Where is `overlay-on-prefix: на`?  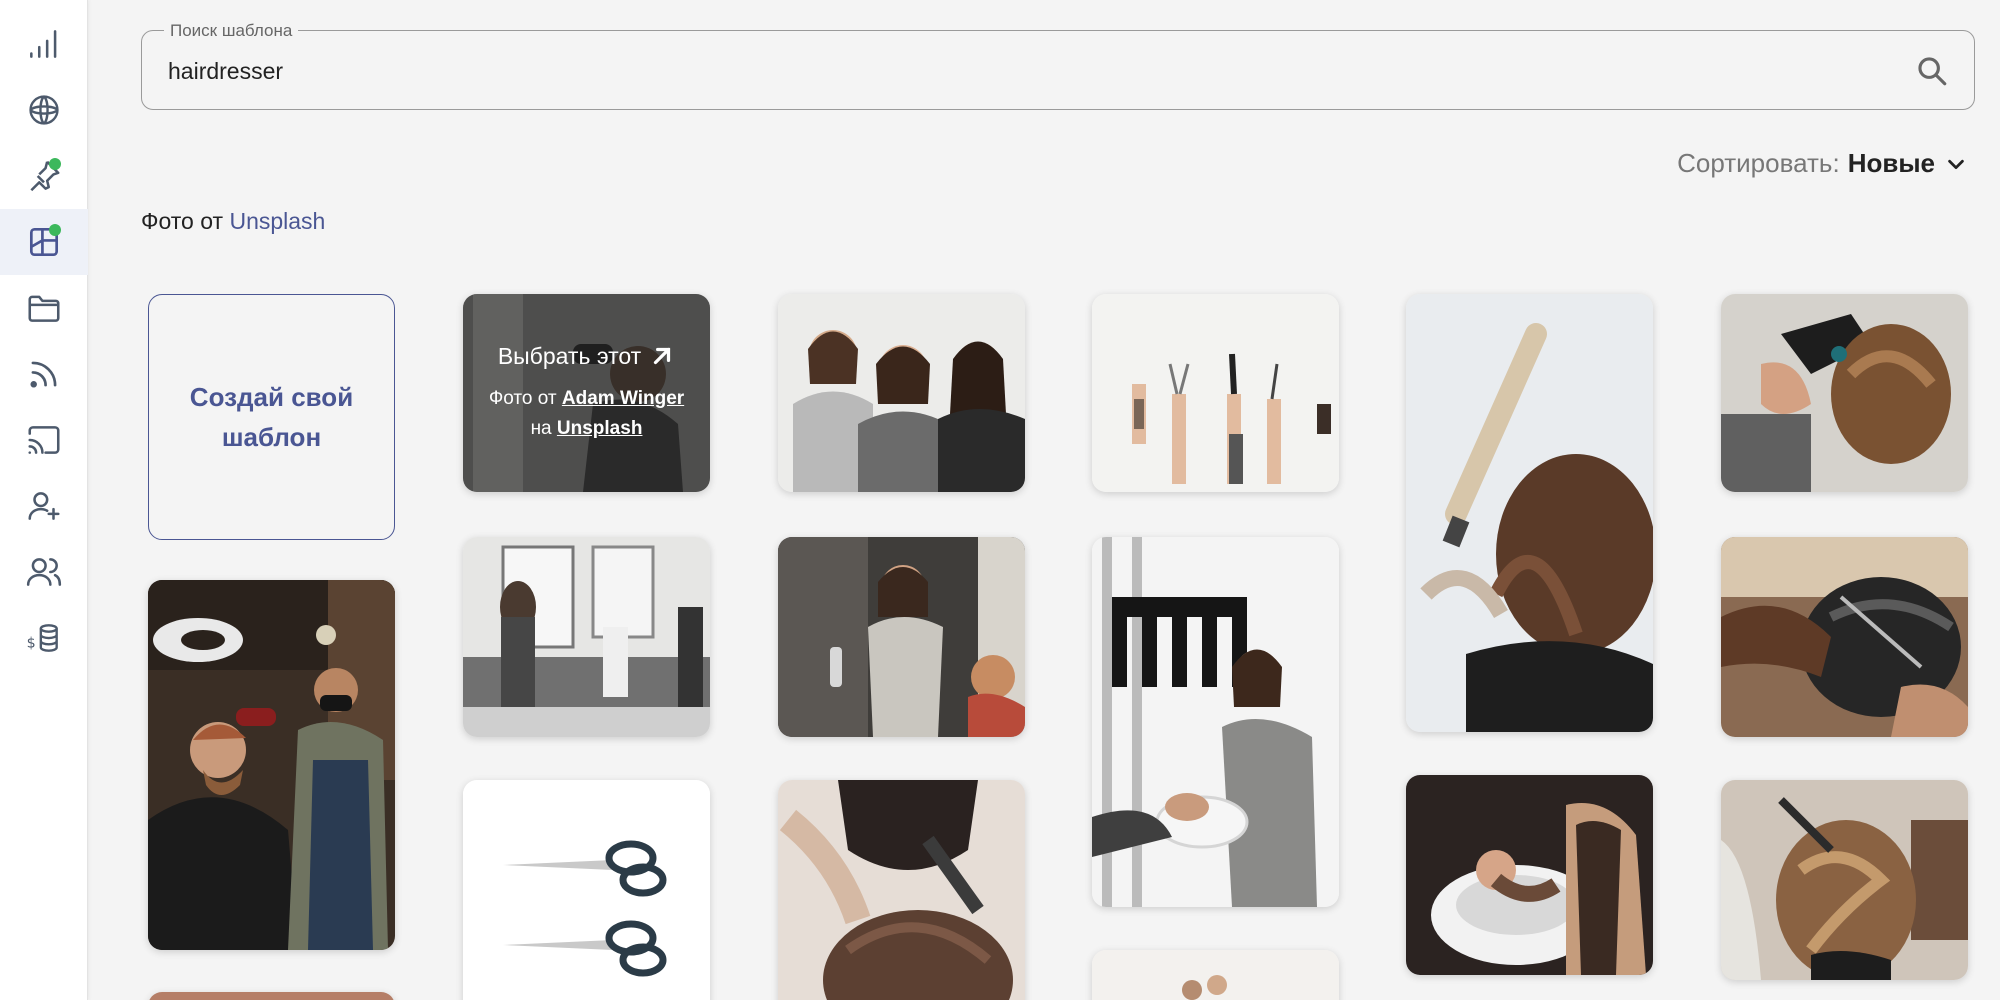
overlay-on-prefix: на is located at coordinates (541, 428).